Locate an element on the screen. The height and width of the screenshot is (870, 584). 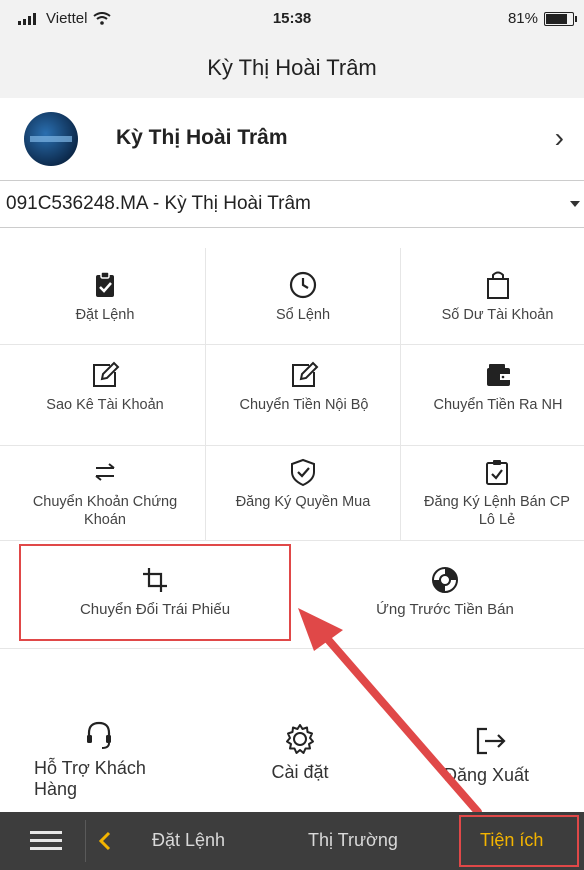
chevron-down-icon is located at coordinates (575, 204).